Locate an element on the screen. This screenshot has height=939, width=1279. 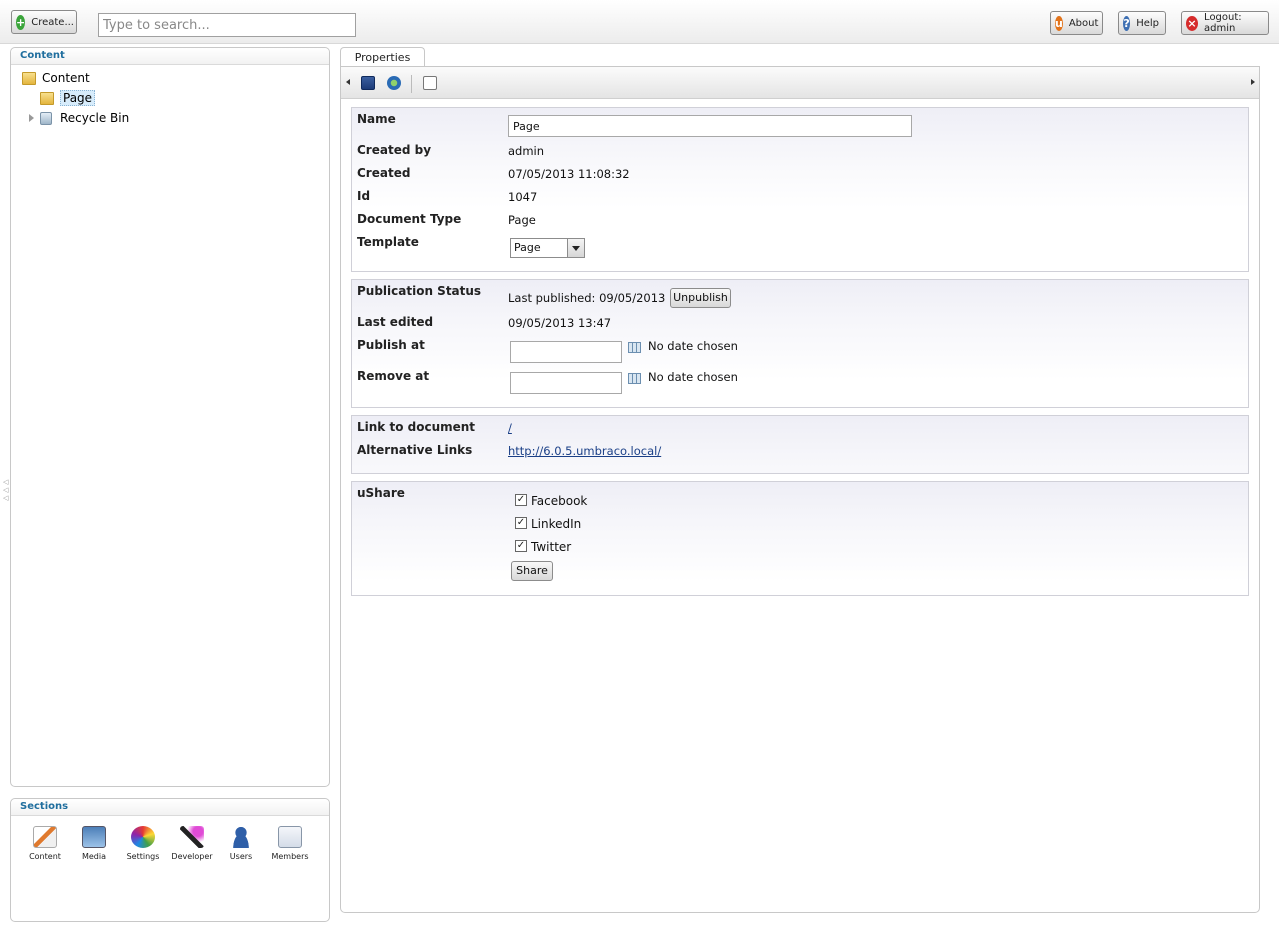
settings-icon is located at coordinates (143, 837).